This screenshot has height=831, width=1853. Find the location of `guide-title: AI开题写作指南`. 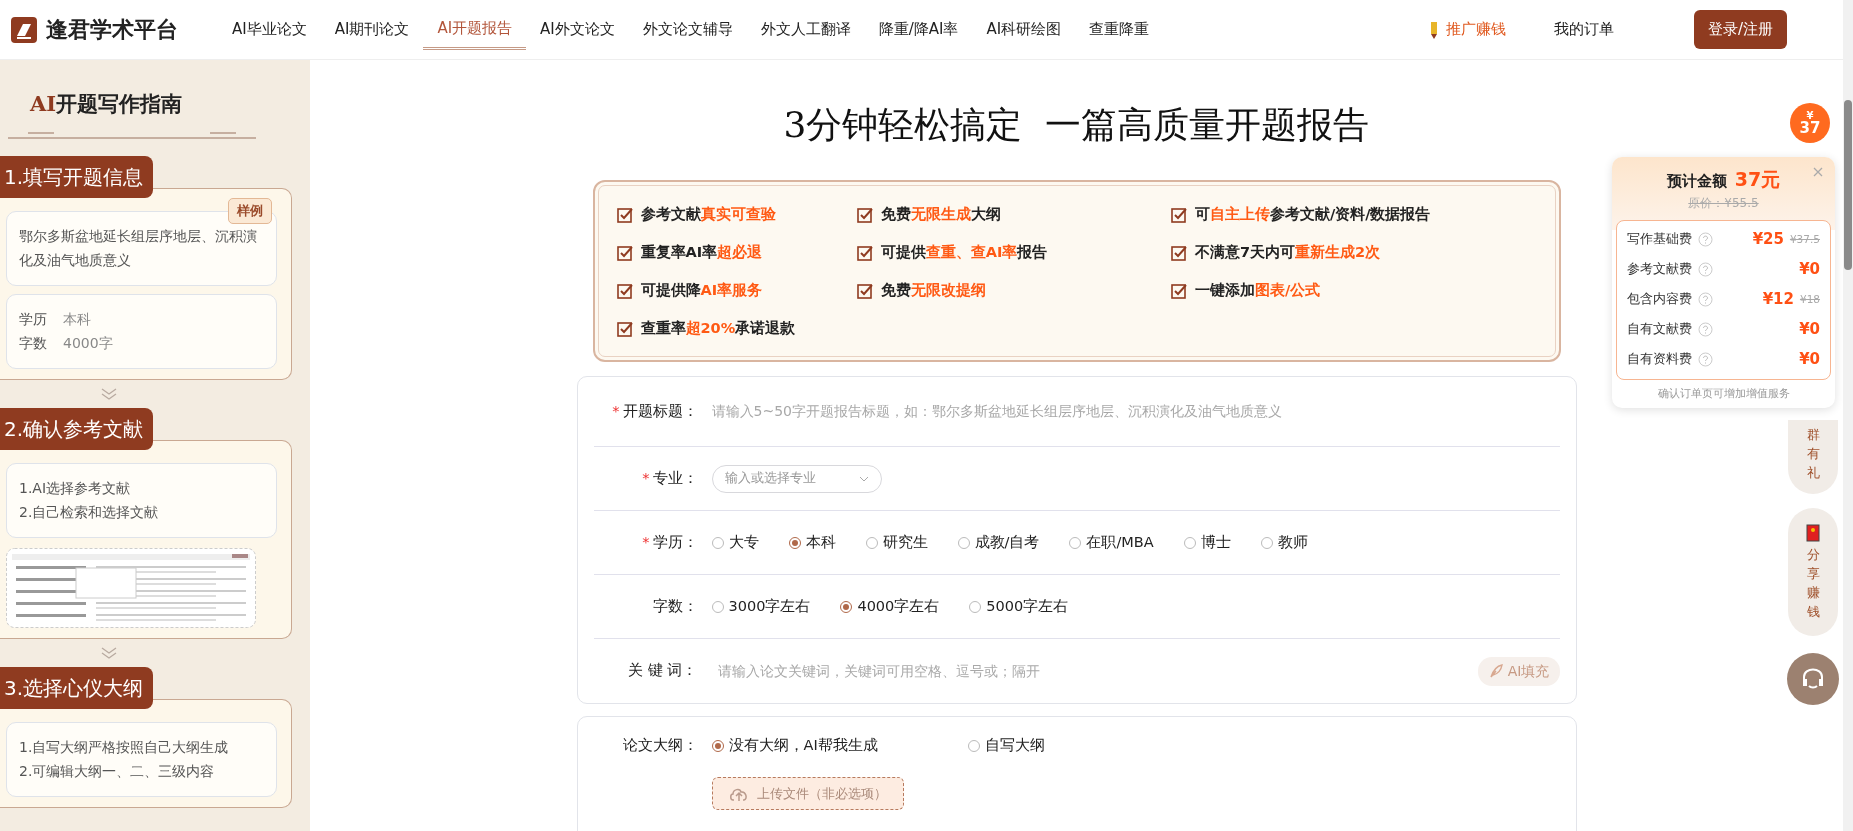

guide-title: AI开题写作指南 is located at coordinates (107, 104).